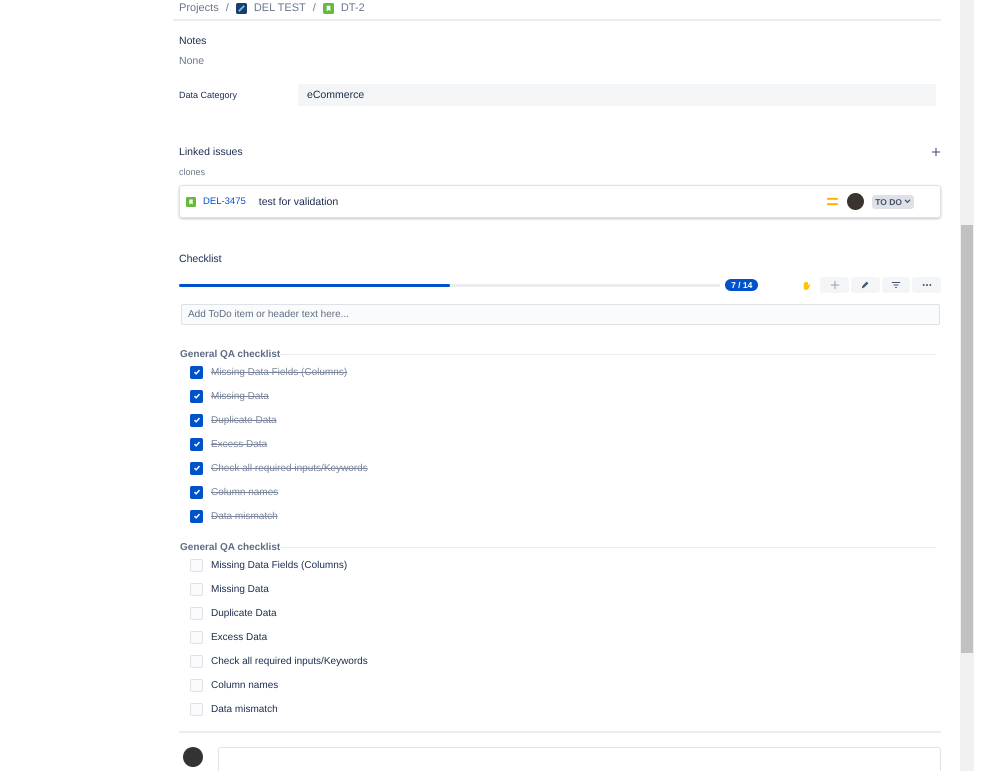 The width and height of the screenshot is (999, 771). Describe the element at coordinates (241, 8) in the screenshot. I see `project-icon` at that location.